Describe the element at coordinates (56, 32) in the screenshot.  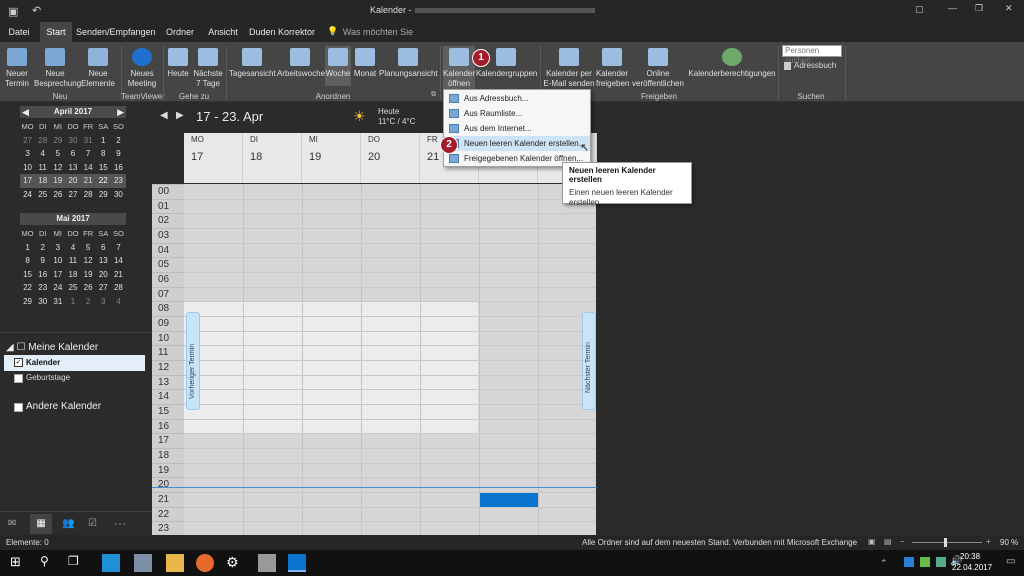
I see `tab-start: Start` at that location.